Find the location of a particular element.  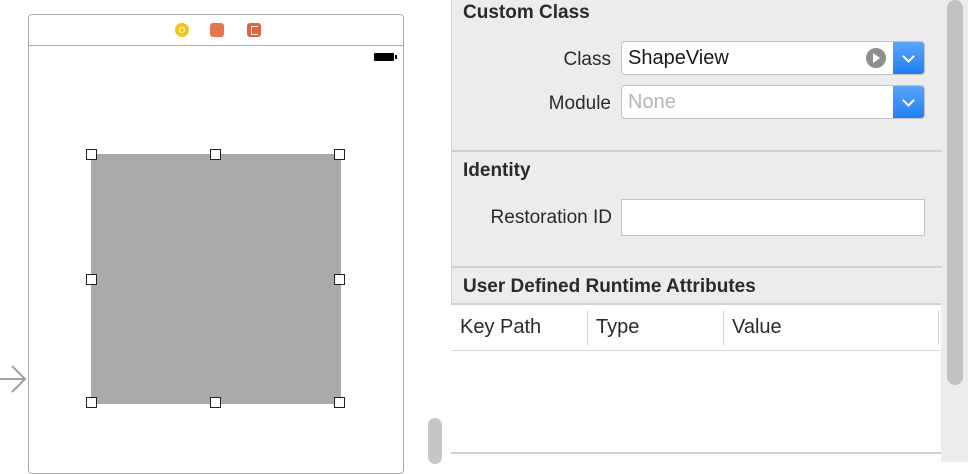

resize-handle-top-left is located at coordinates (91, 154).